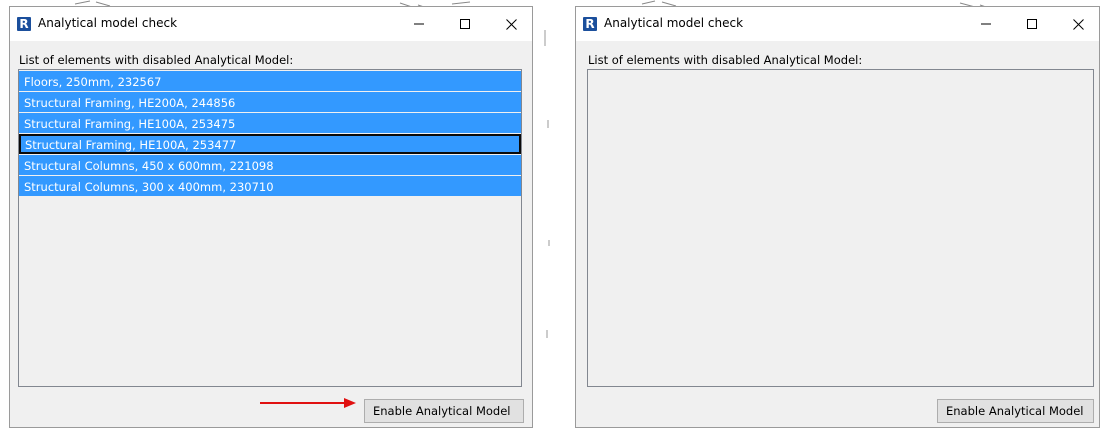  Describe the element at coordinates (308, 403) in the screenshot. I see `red-arrow-annotation` at that location.